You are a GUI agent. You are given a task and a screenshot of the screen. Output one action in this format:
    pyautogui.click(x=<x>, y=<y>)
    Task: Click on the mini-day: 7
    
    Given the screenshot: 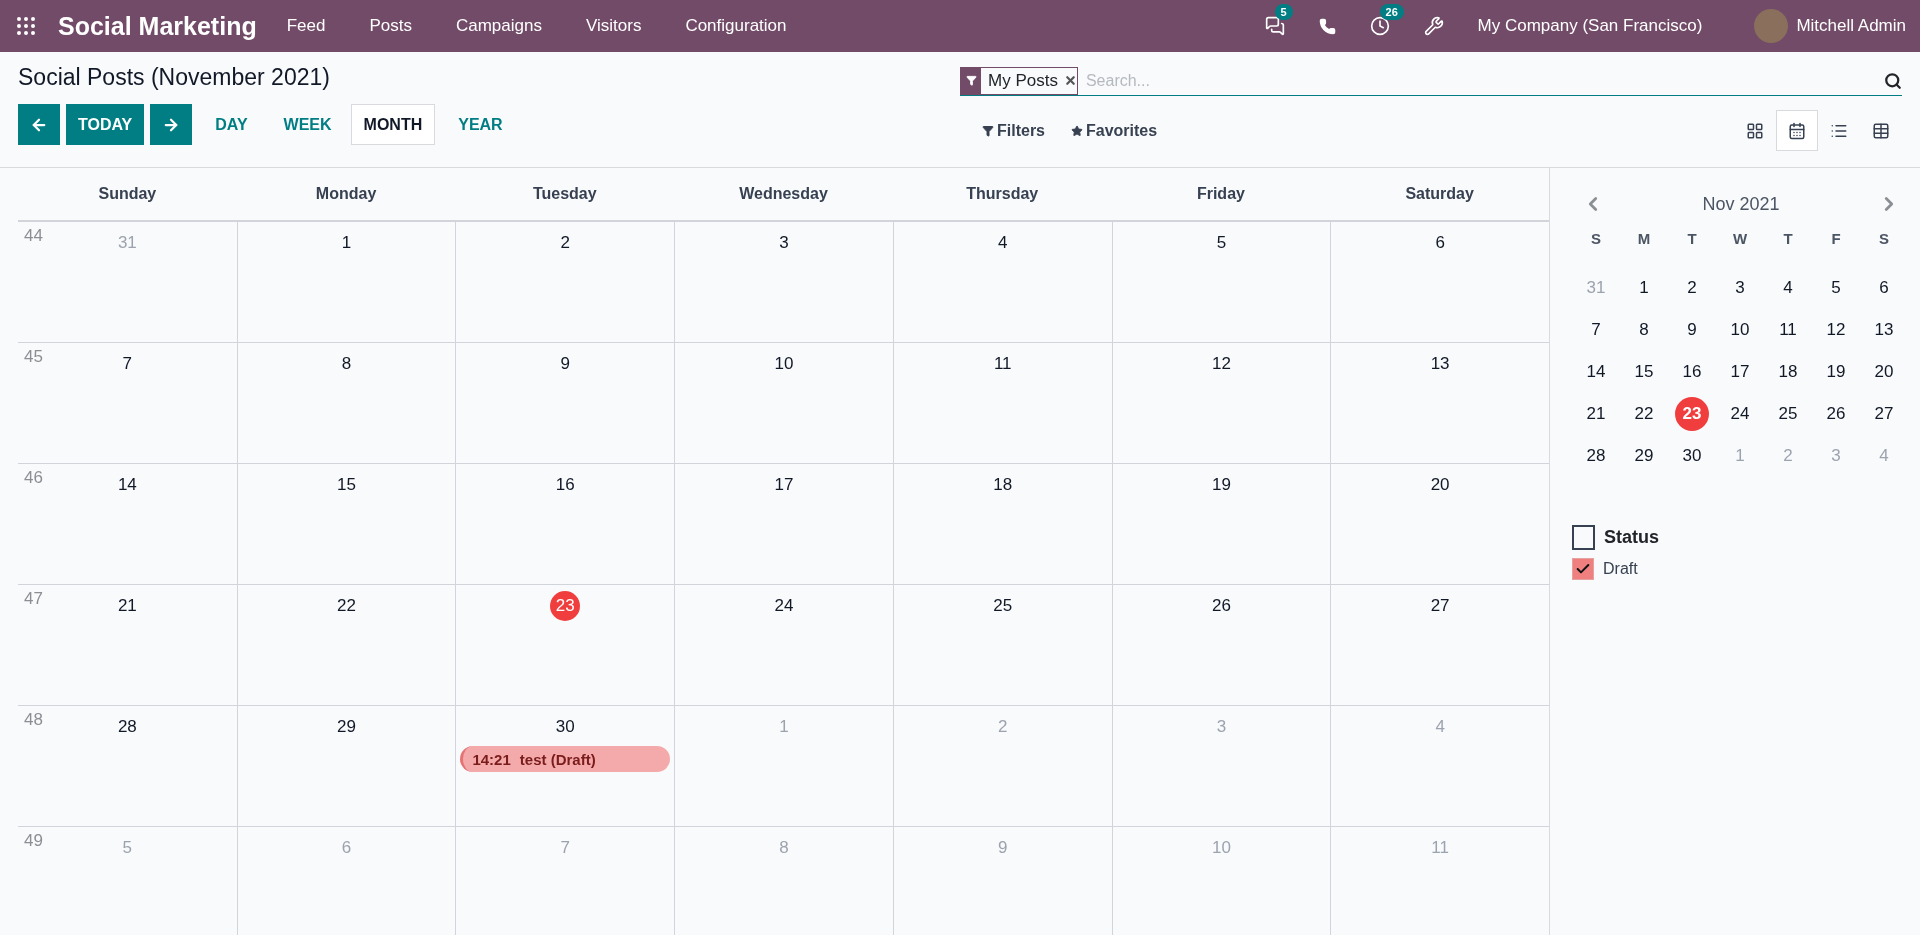 What is the action you would take?
    pyautogui.click(x=1596, y=330)
    